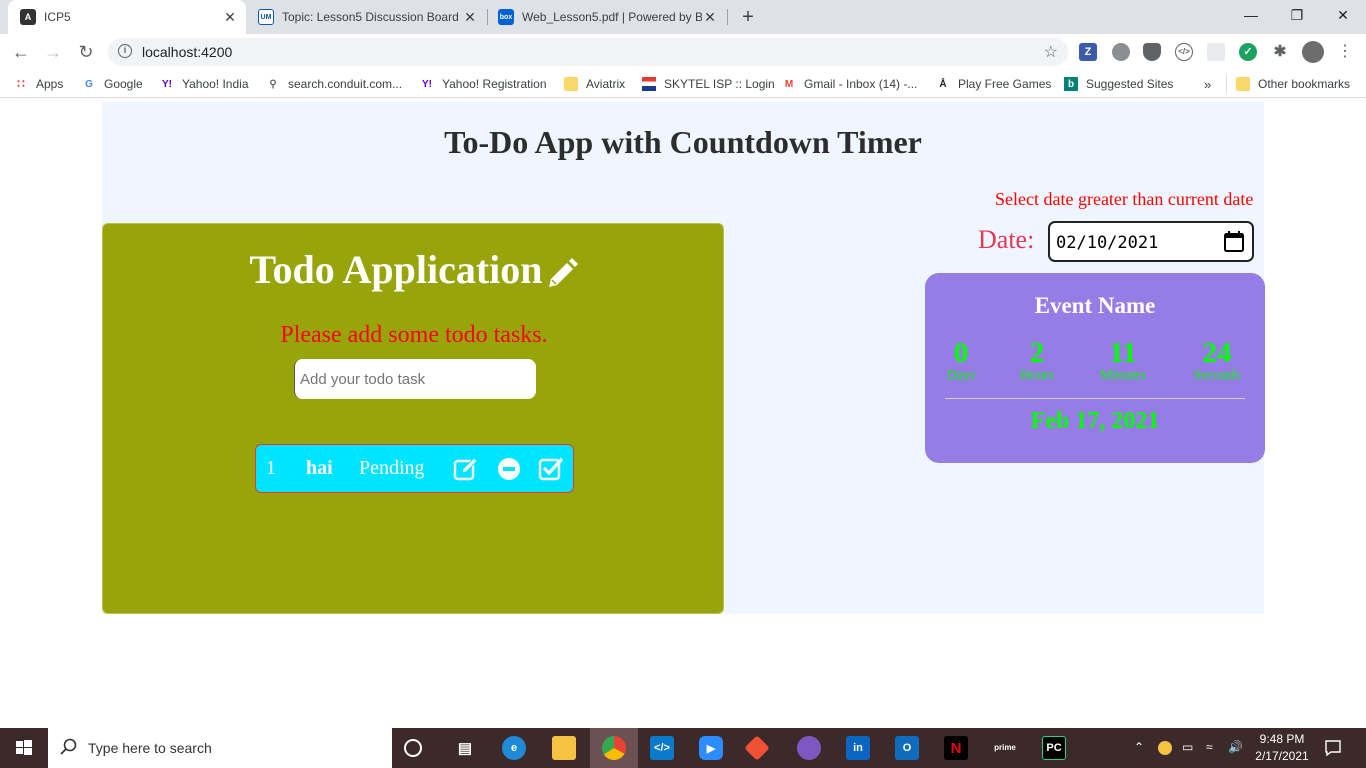 This screenshot has height=768, width=1366. What do you see at coordinates (1216, 52) in the screenshot?
I see `blank-extension-icon` at bounding box center [1216, 52].